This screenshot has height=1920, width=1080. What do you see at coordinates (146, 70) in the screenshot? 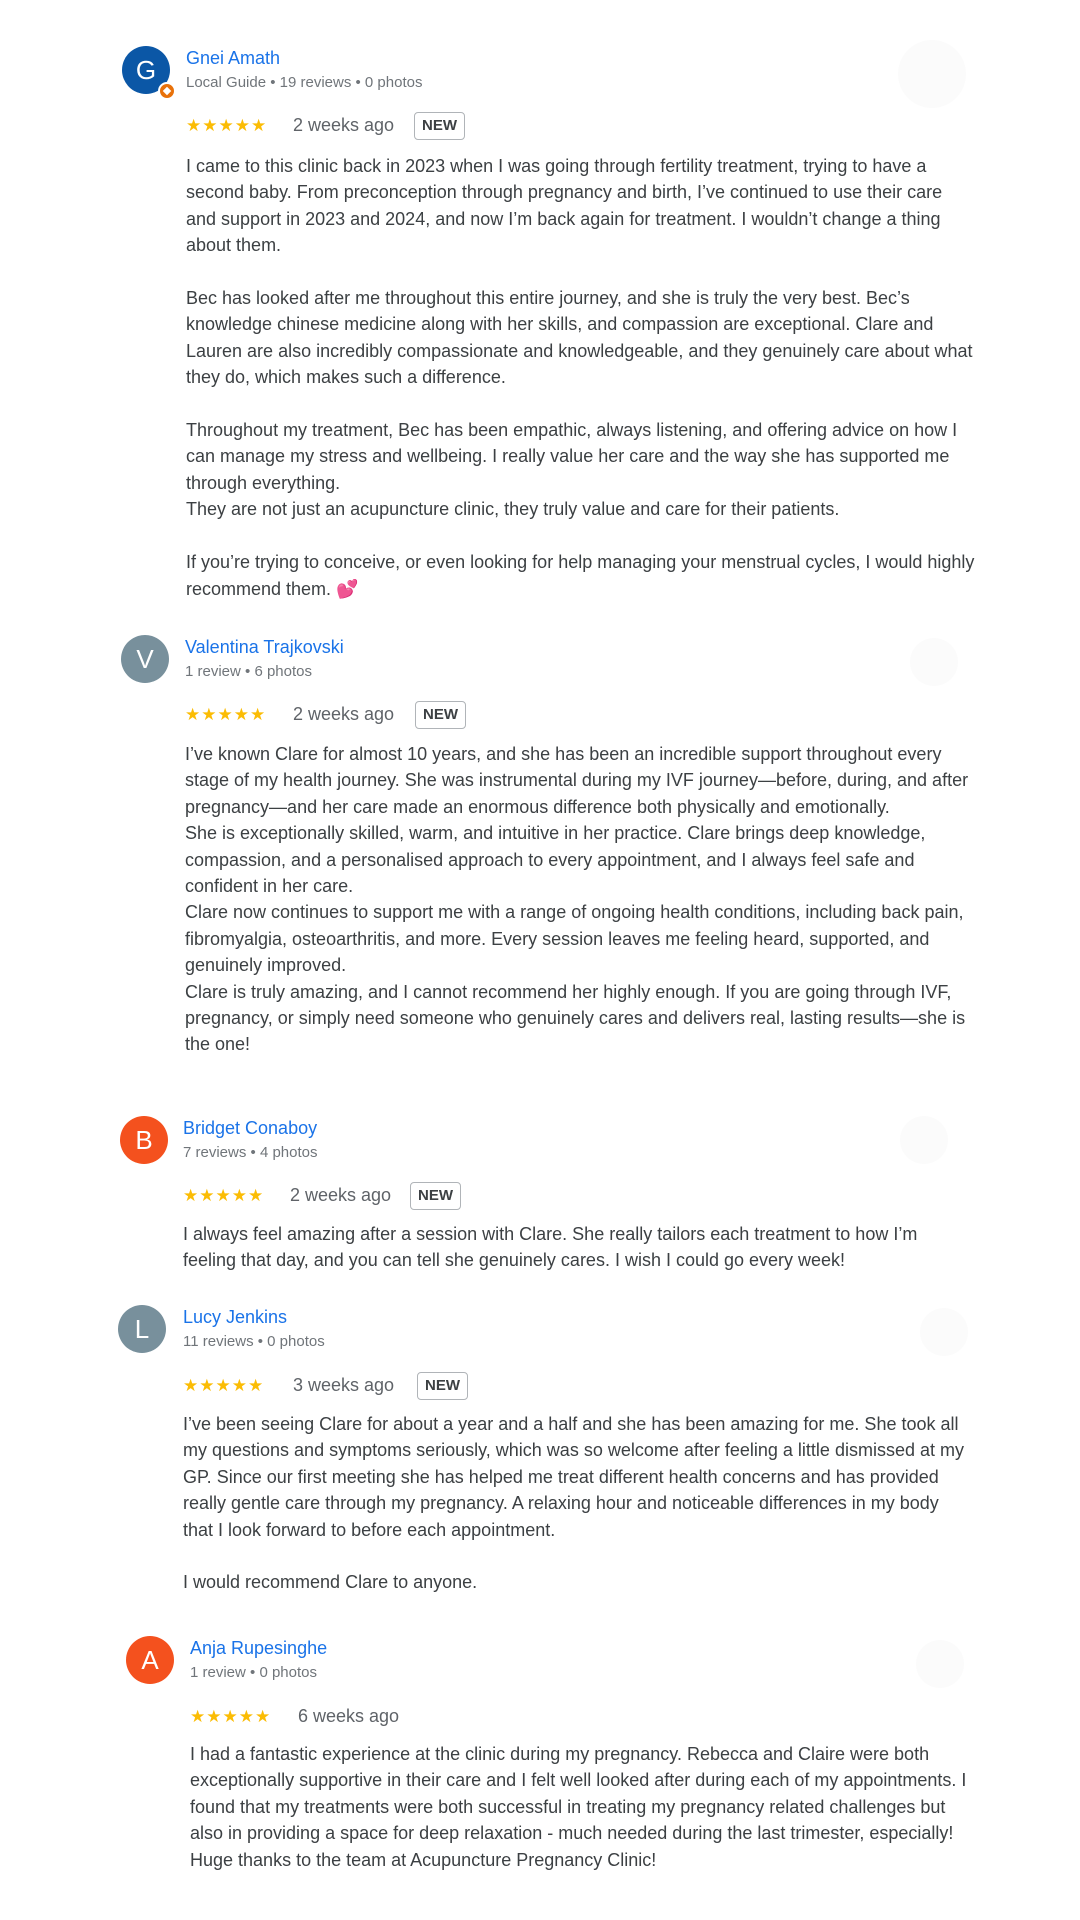
I see `avatar-initial: G` at bounding box center [146, 70].